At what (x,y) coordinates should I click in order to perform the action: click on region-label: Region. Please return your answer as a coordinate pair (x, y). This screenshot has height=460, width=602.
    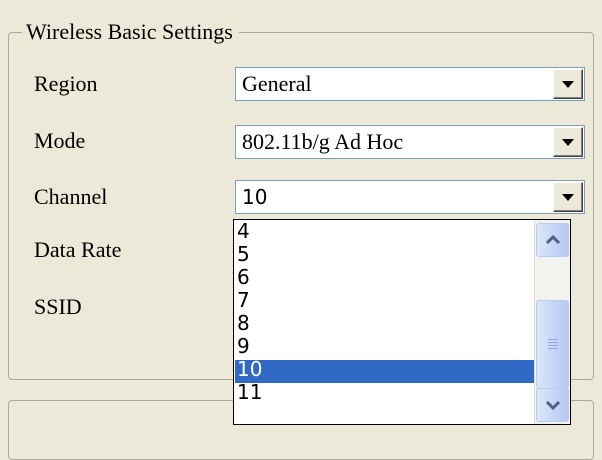
    Looking at the image, I should click on (66, 83).